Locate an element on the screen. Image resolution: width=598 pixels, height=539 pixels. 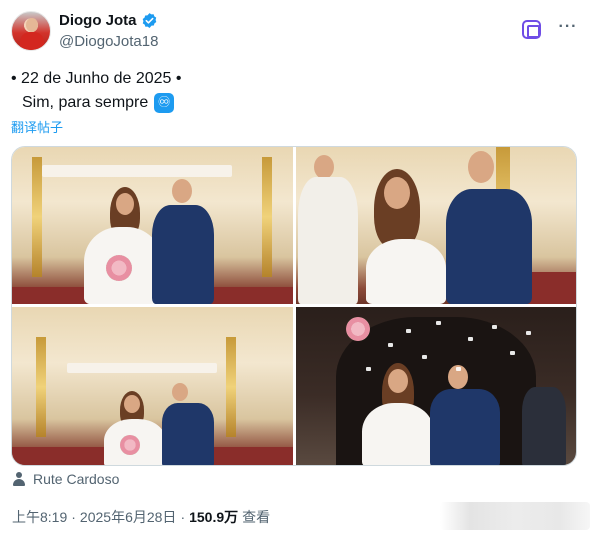
view-count: 150.9万 is located at coordinates (214, 517).